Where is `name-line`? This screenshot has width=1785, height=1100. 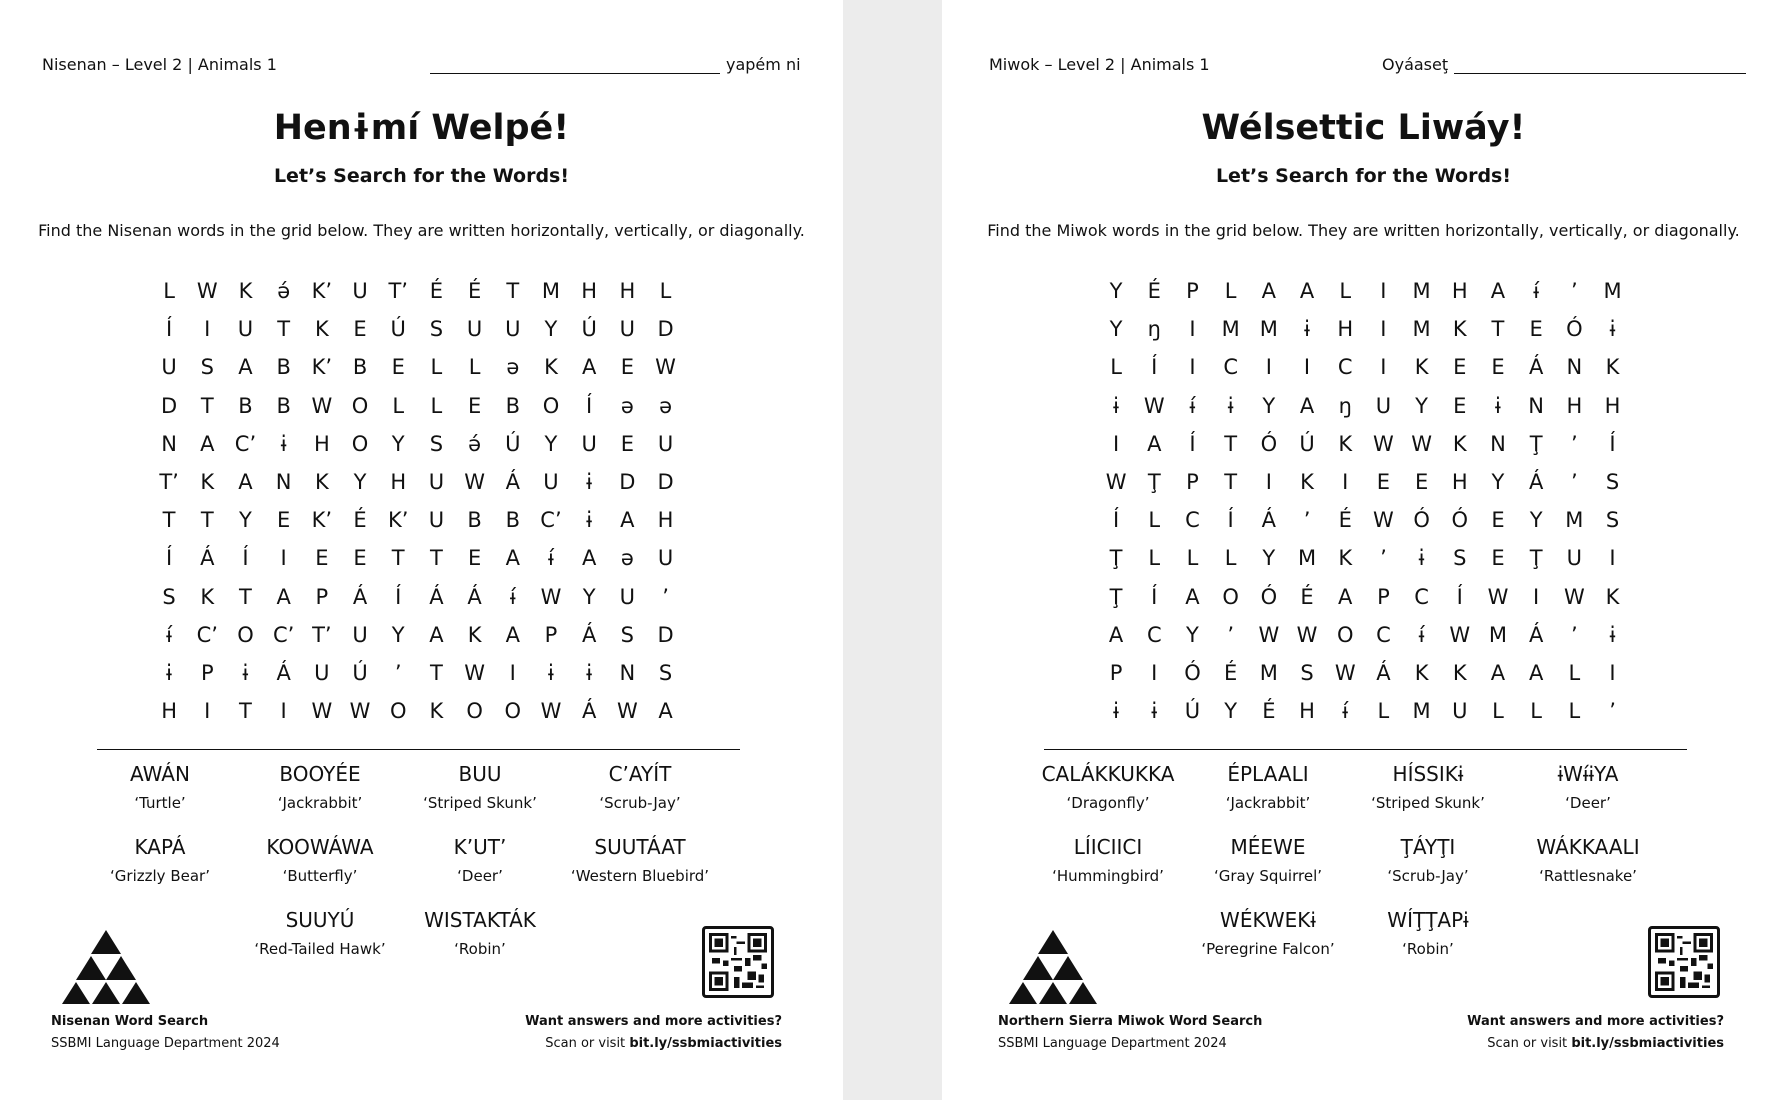
name-line is located at coordinates (575, 65).